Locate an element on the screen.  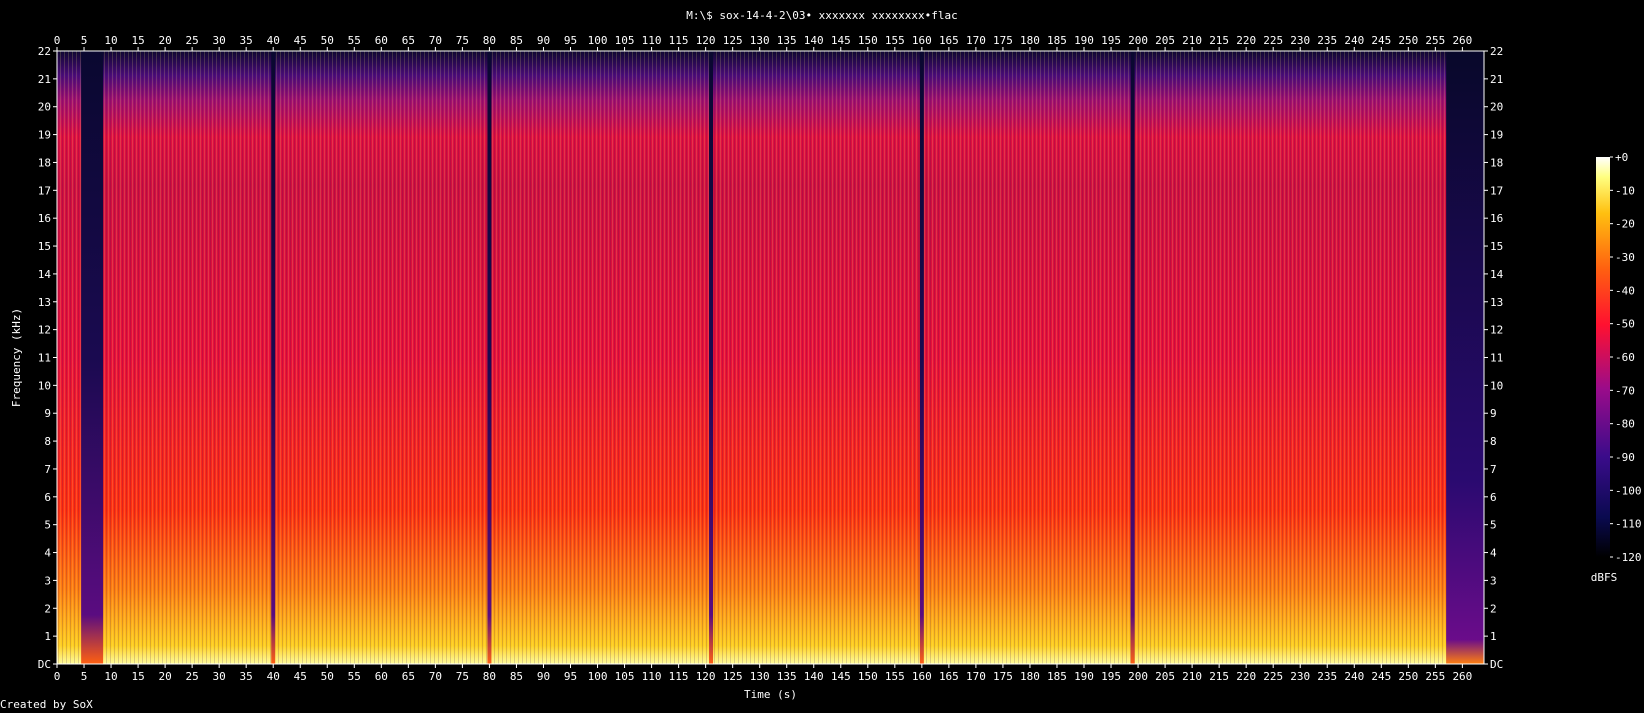
y-tick-label: 17 is located at coordinates (44, 190).